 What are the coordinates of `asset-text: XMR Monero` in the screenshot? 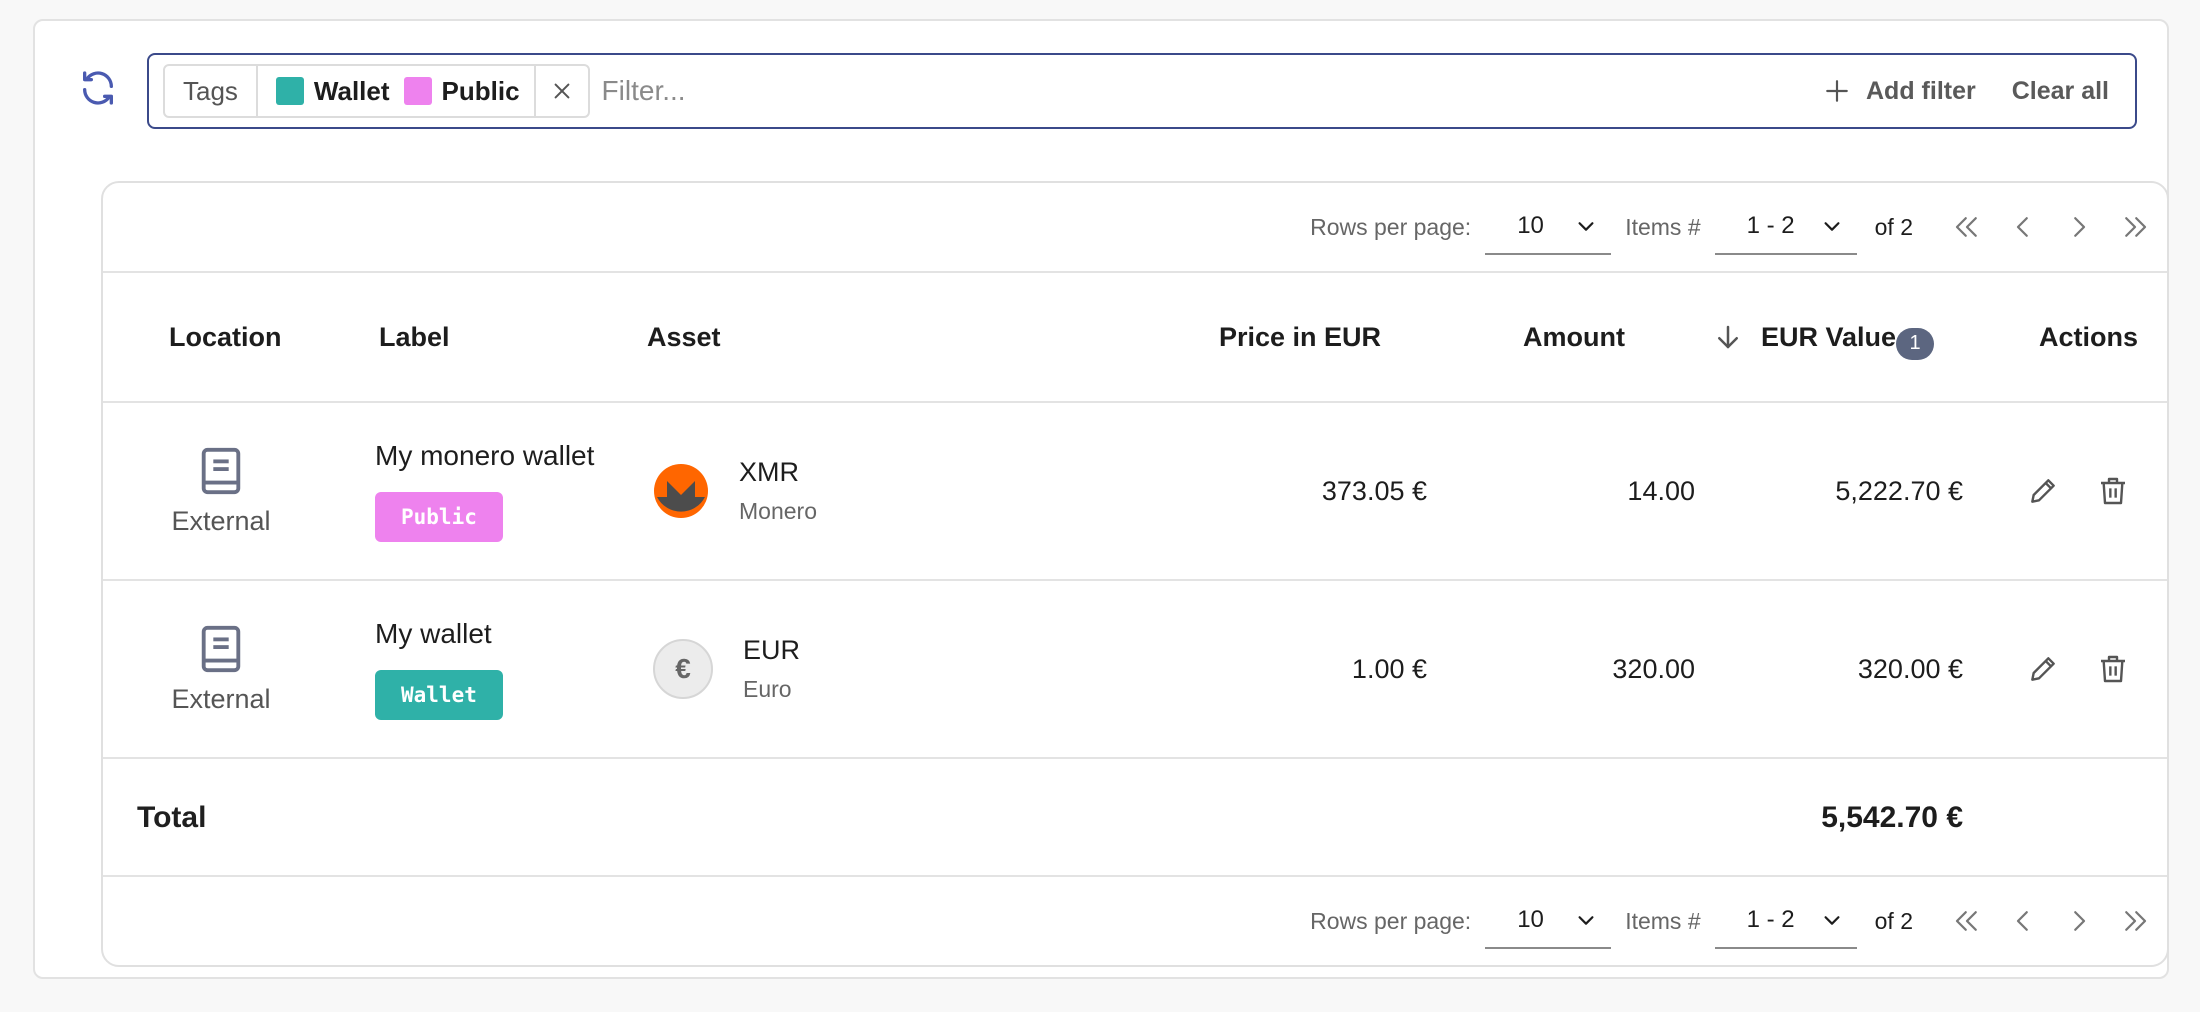 It's located at (778, 491).